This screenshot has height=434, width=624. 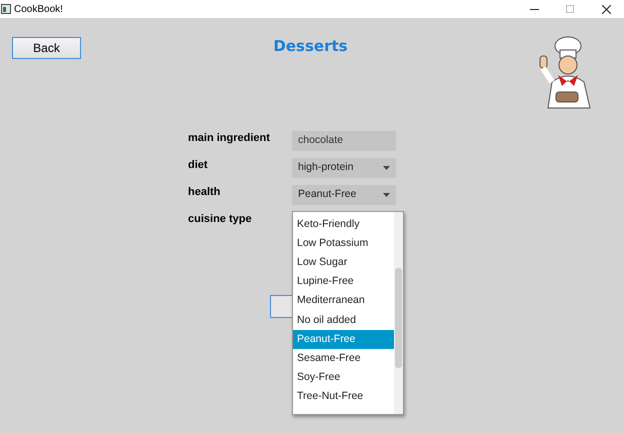 What do you see at coordinates (343, 378) in the screenshot?
I see `dropdown-option: Soy-Free` at bounding box center [343, 378].